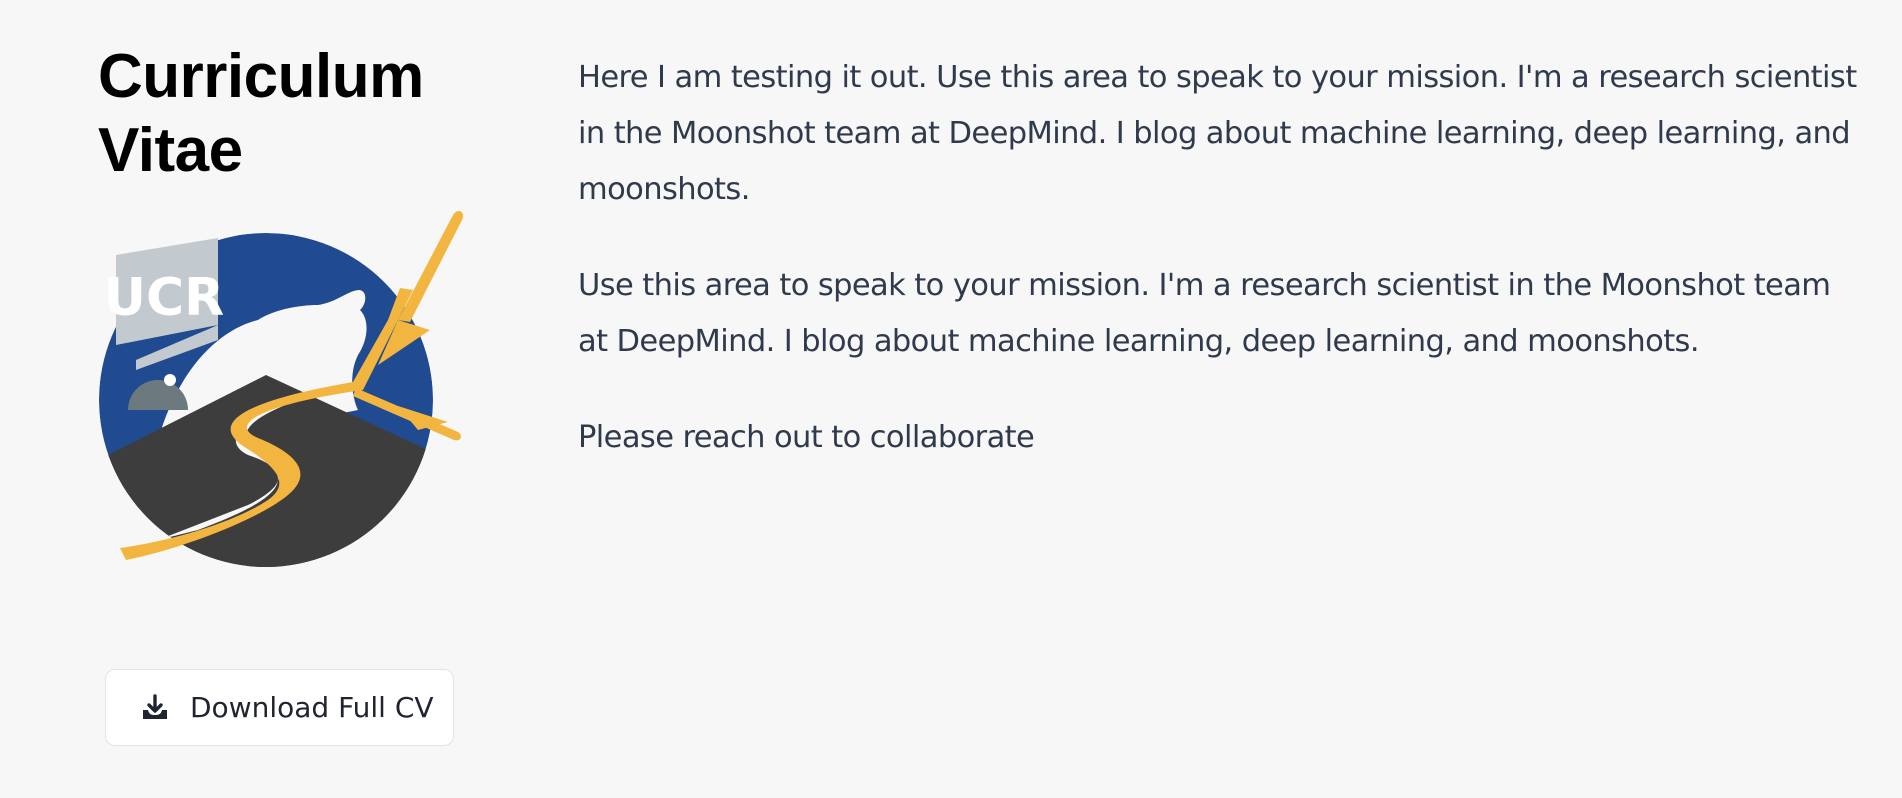  I want to click on page-title-line-1: Curriculum, so click(261, 76).